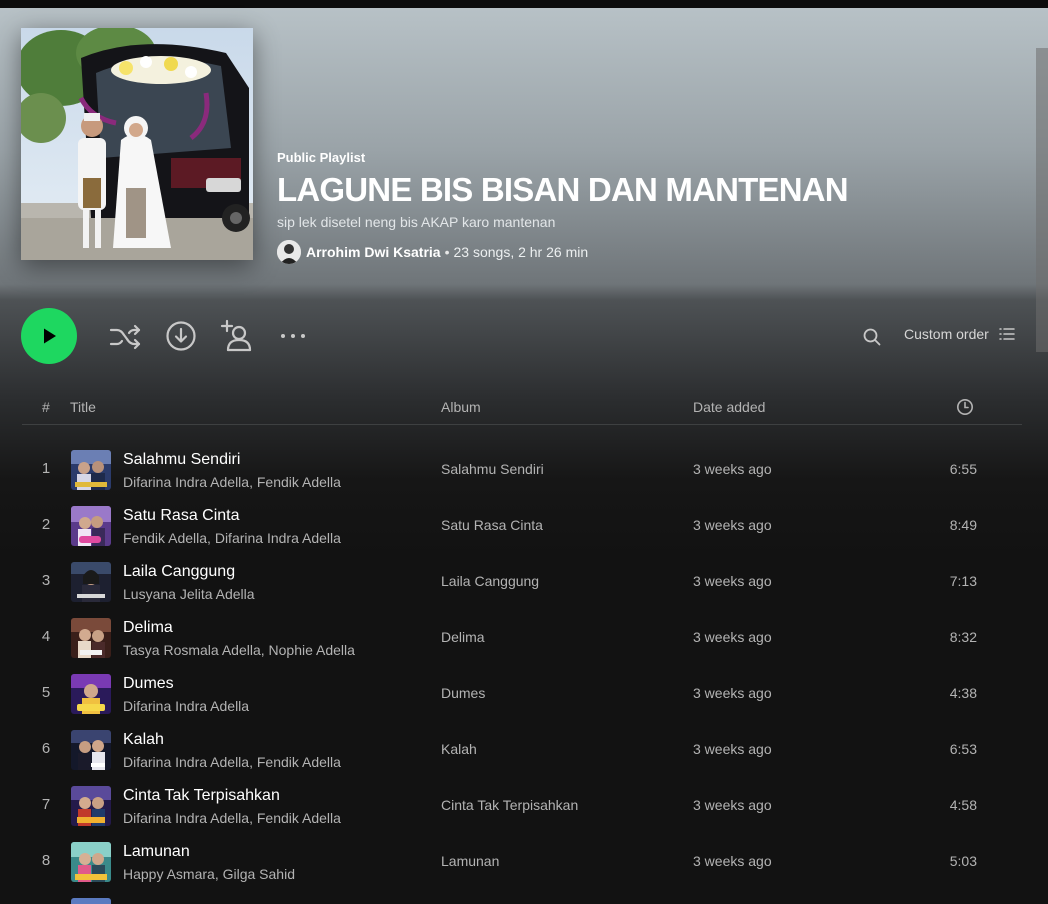 This screenshot has width=1048, height=904. Describe the element at coordinates (46, 748) in the screenshot. I see `track-number: 6` at that location.